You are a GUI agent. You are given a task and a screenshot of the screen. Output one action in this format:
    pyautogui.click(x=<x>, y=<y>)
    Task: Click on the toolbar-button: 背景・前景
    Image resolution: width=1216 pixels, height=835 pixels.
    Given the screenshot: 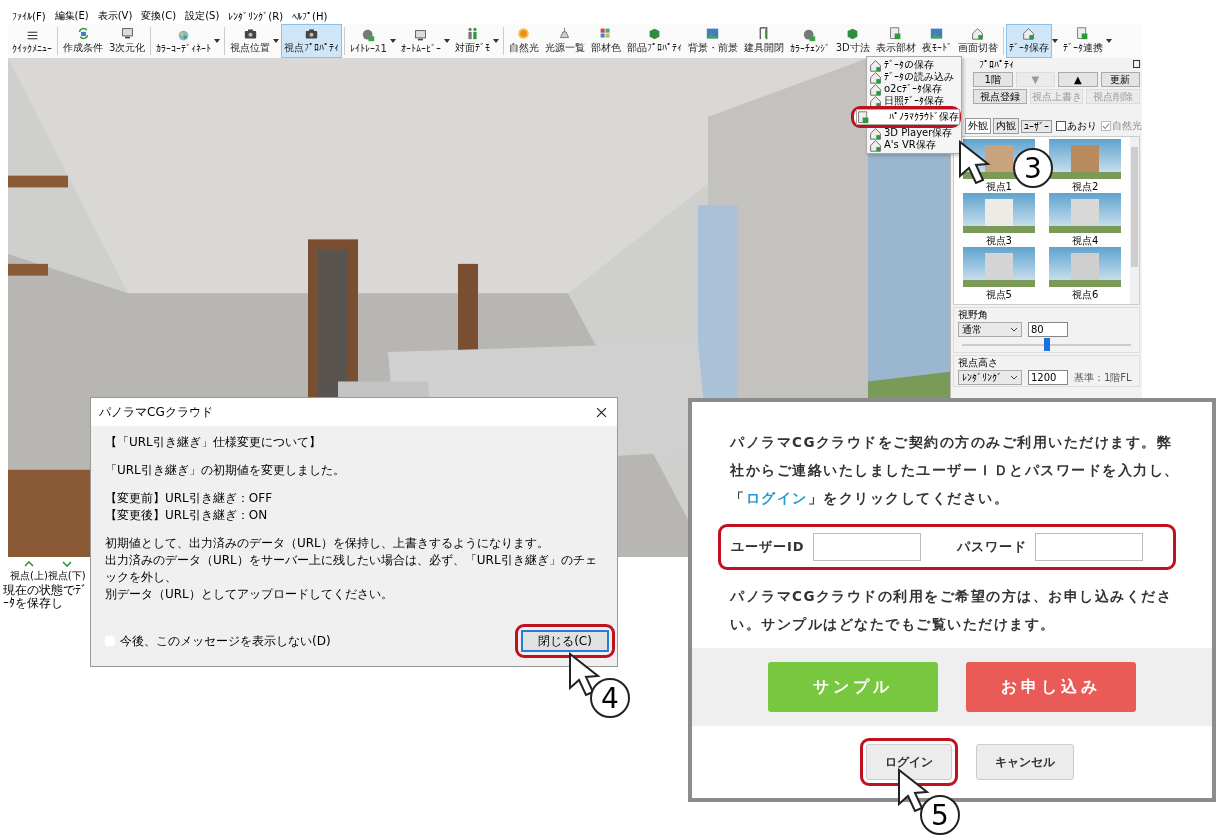 What is the action you would take?
    pyautogui.click(x=712, y=41)
    